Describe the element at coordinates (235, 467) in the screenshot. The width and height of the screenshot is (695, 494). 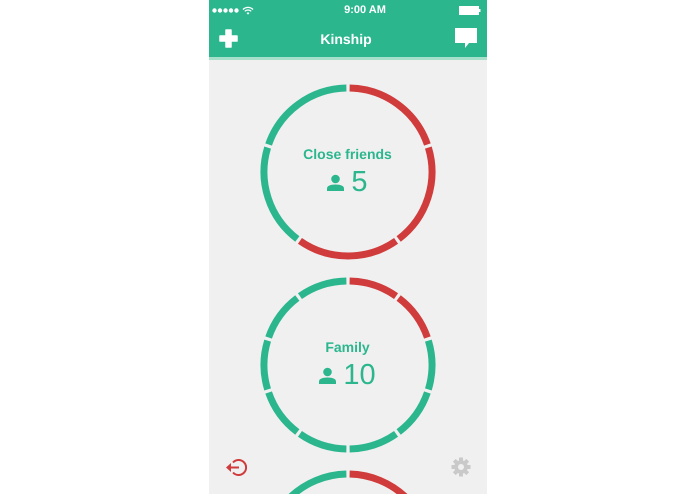
I see `logout-icon` at that location.